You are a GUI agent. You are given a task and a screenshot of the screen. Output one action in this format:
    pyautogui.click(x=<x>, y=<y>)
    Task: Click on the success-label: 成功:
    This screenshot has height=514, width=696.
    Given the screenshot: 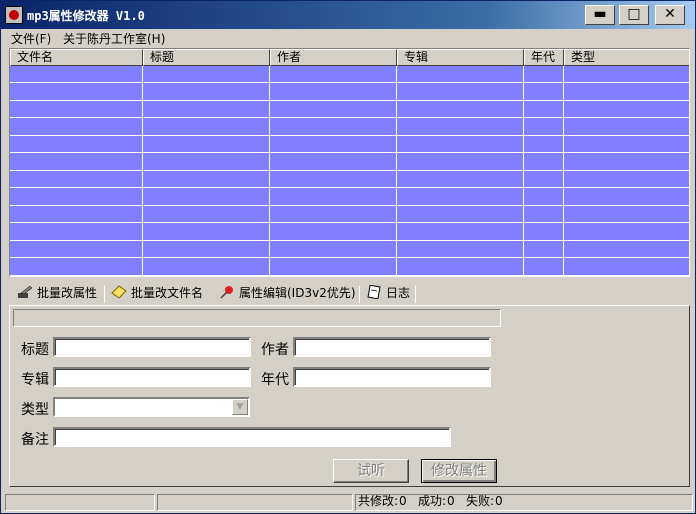 What is the action you would take?
    pyautogui.click(x=432, y=501)
    